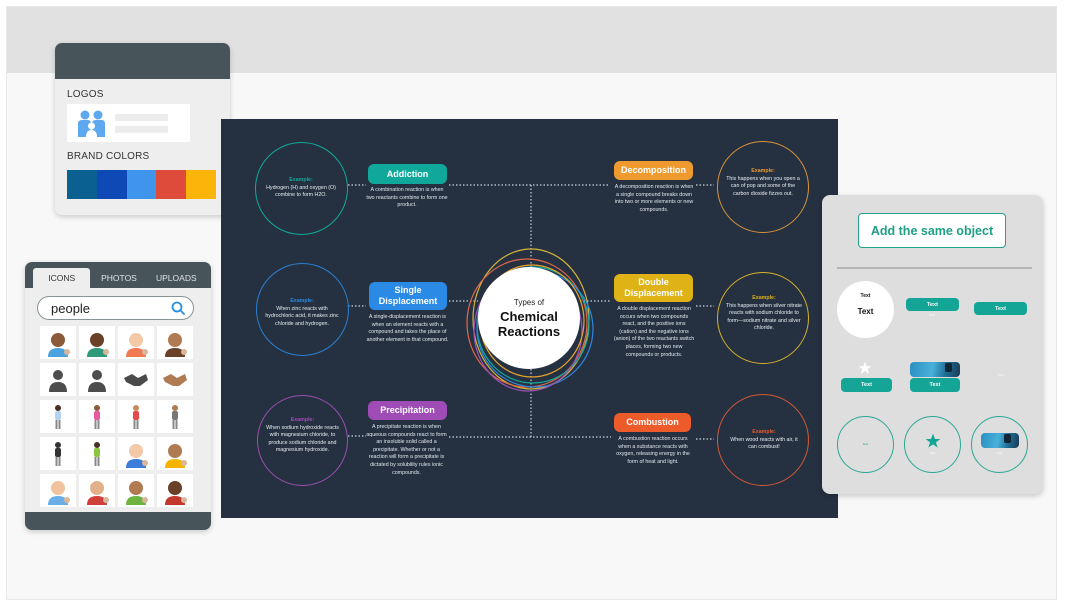 This screenshot has width=1067, height=600. I want to click on icon-result-family-icon, so click(97, 342).